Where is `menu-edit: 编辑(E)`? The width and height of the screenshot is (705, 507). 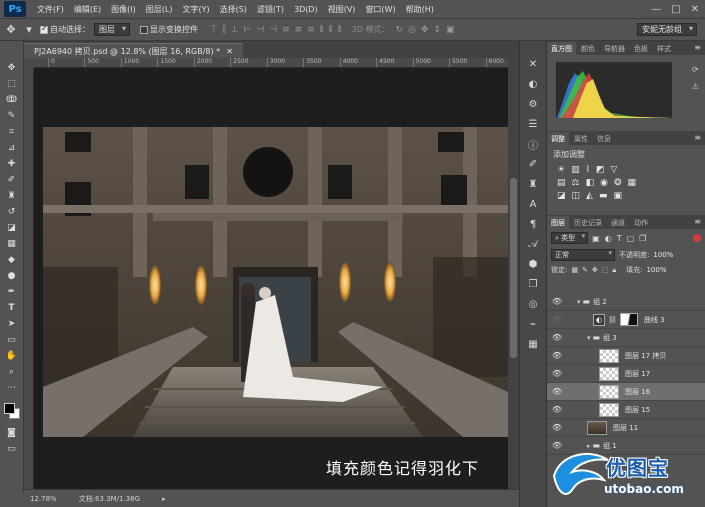 menu-edit: 编辑(E) is located at coordinates (87, 9).